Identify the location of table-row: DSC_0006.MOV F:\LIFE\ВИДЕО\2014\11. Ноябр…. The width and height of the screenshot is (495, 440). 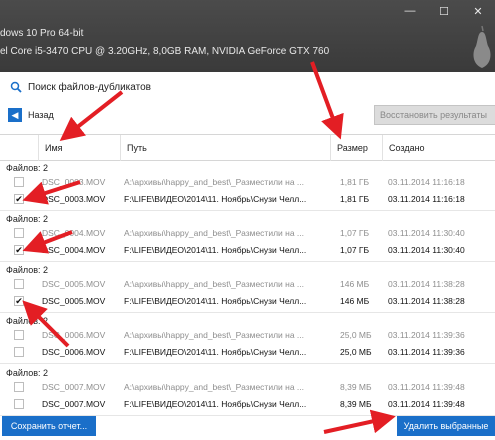
(247, 352).